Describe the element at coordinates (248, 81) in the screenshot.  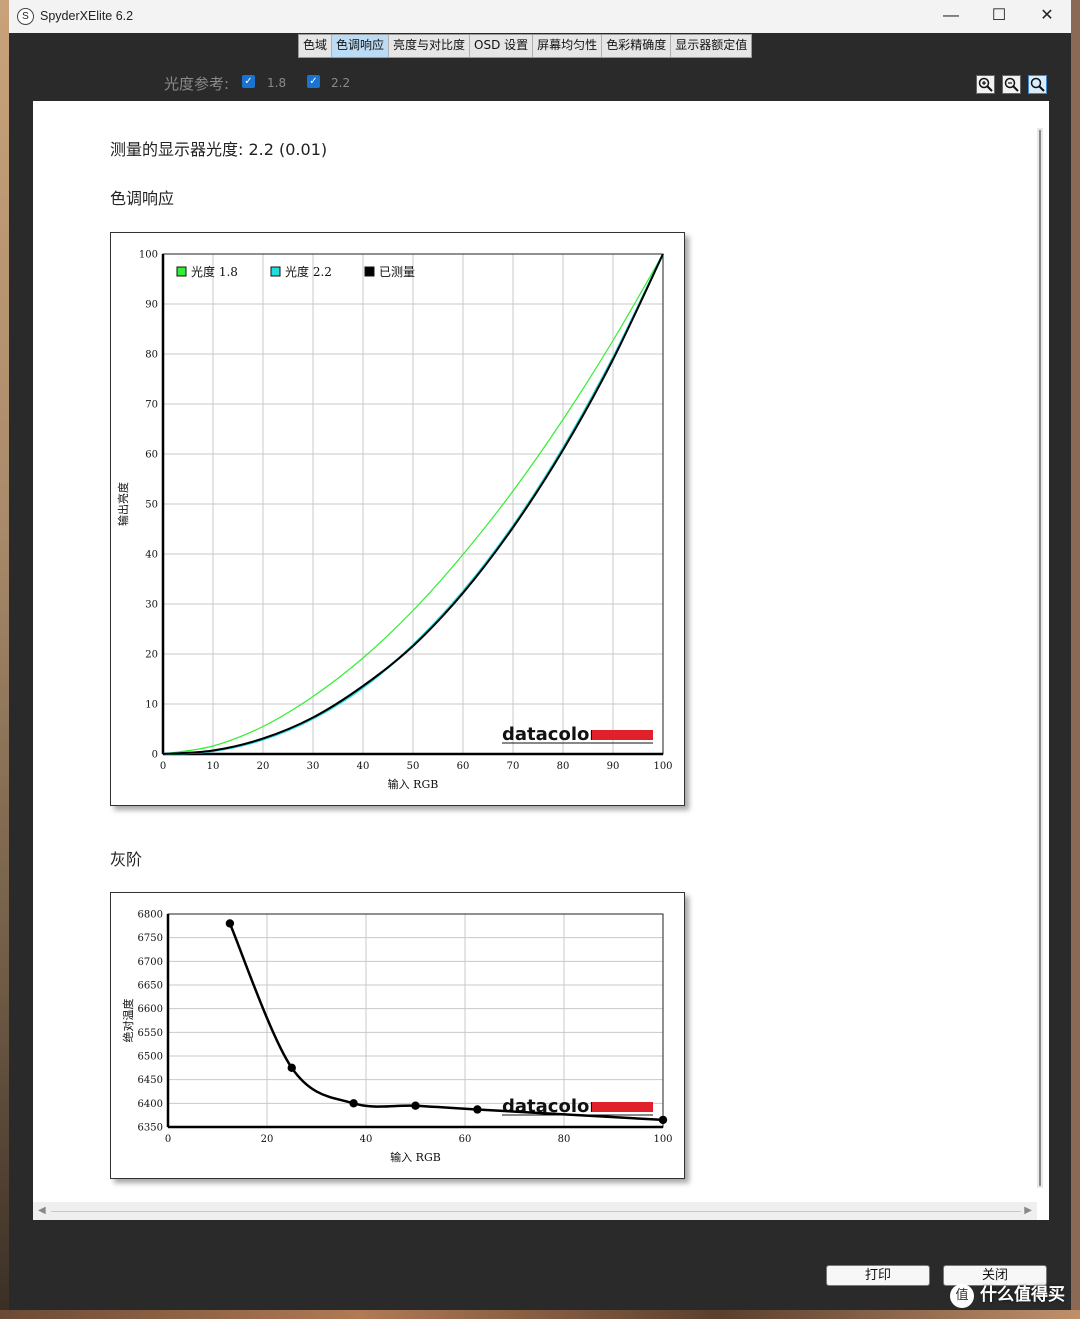
I see `gamma-1-8-checkbox: ✓` at that location.